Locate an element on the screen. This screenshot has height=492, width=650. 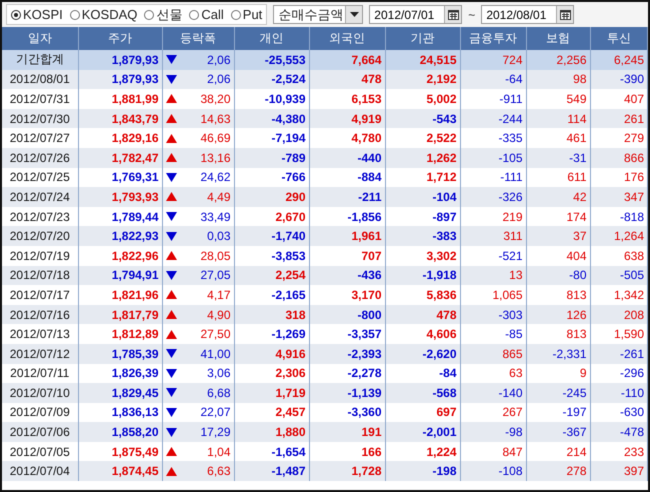
price-cell: 1,874,45 is located at coordinates (120, 471).